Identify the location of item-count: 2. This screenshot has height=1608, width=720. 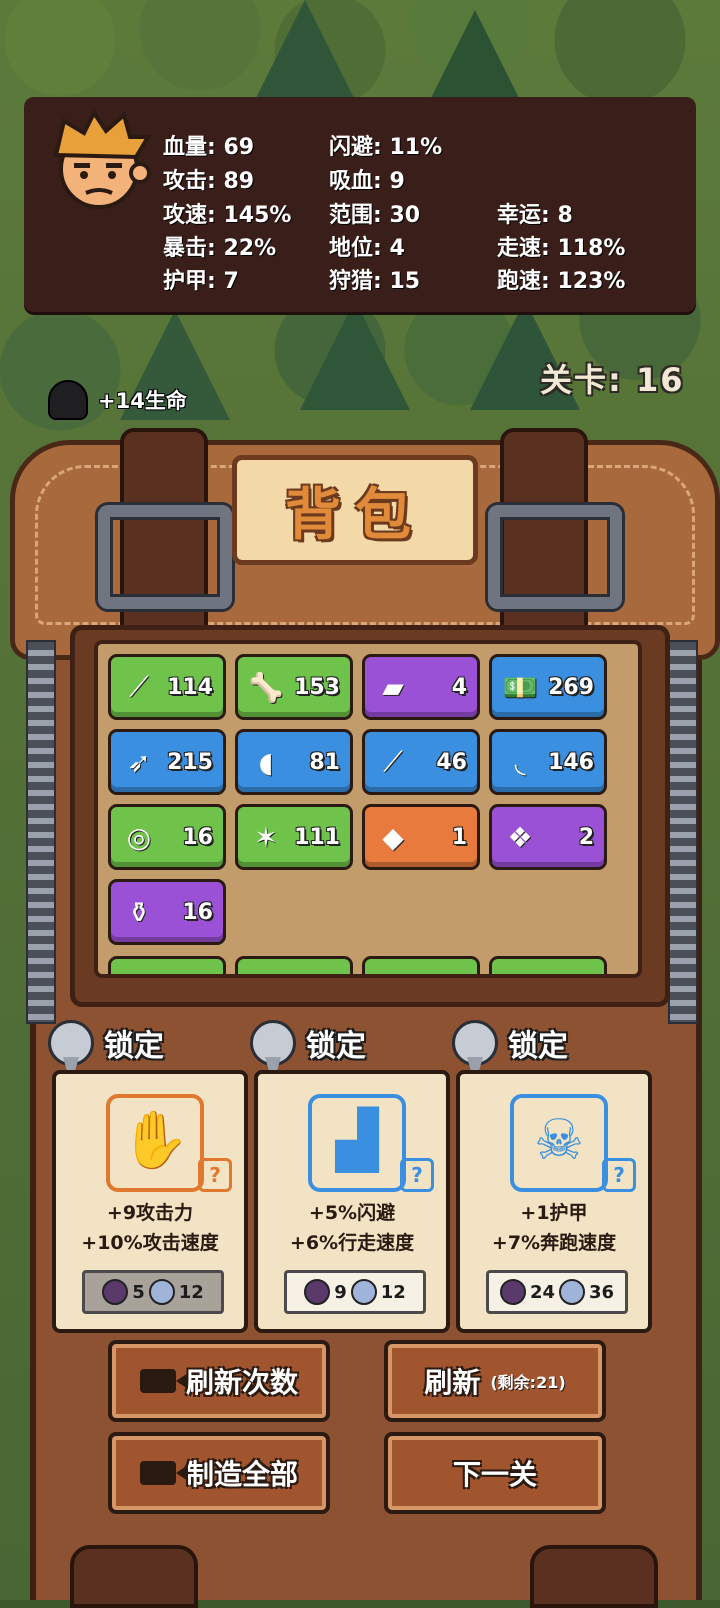
(586, 837).